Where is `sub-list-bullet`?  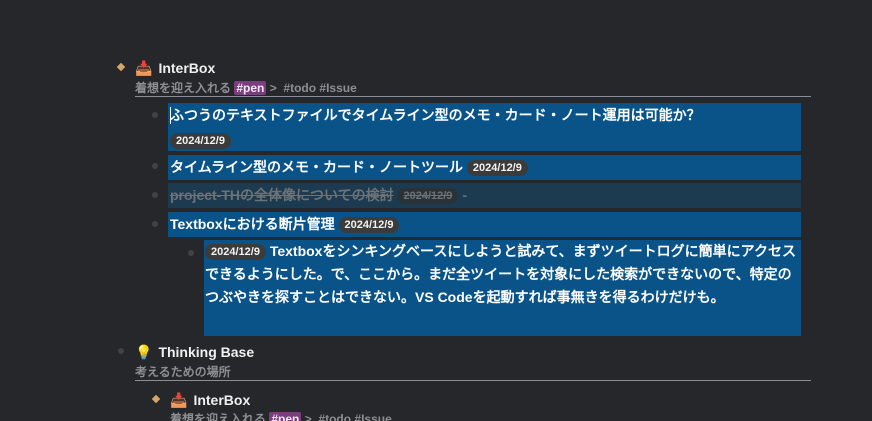
sub-list-bullet is located at coordinates (191, 253).